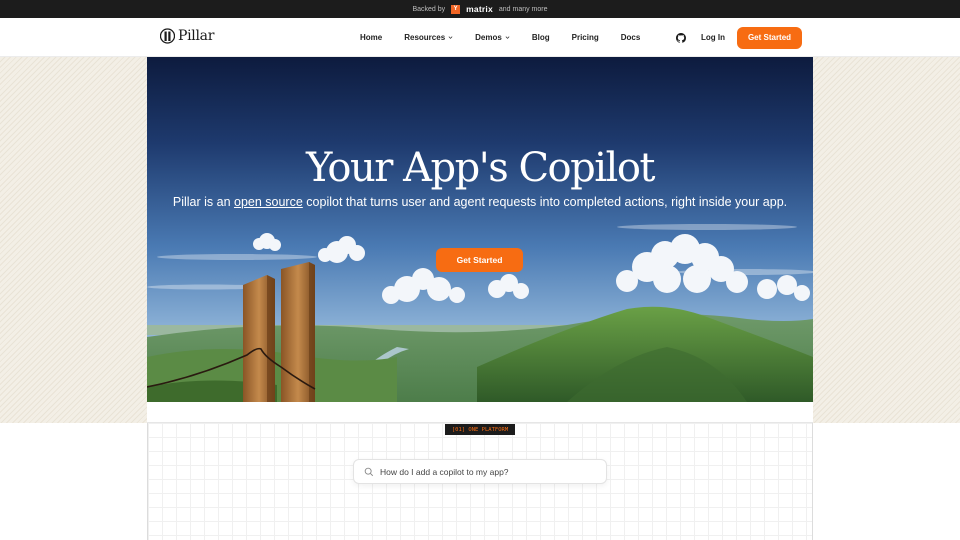  What do you see at coordinates (425, 37) in the screenshot?
I see `nav-resources-label: Resources` at bounding box center [425, 37].